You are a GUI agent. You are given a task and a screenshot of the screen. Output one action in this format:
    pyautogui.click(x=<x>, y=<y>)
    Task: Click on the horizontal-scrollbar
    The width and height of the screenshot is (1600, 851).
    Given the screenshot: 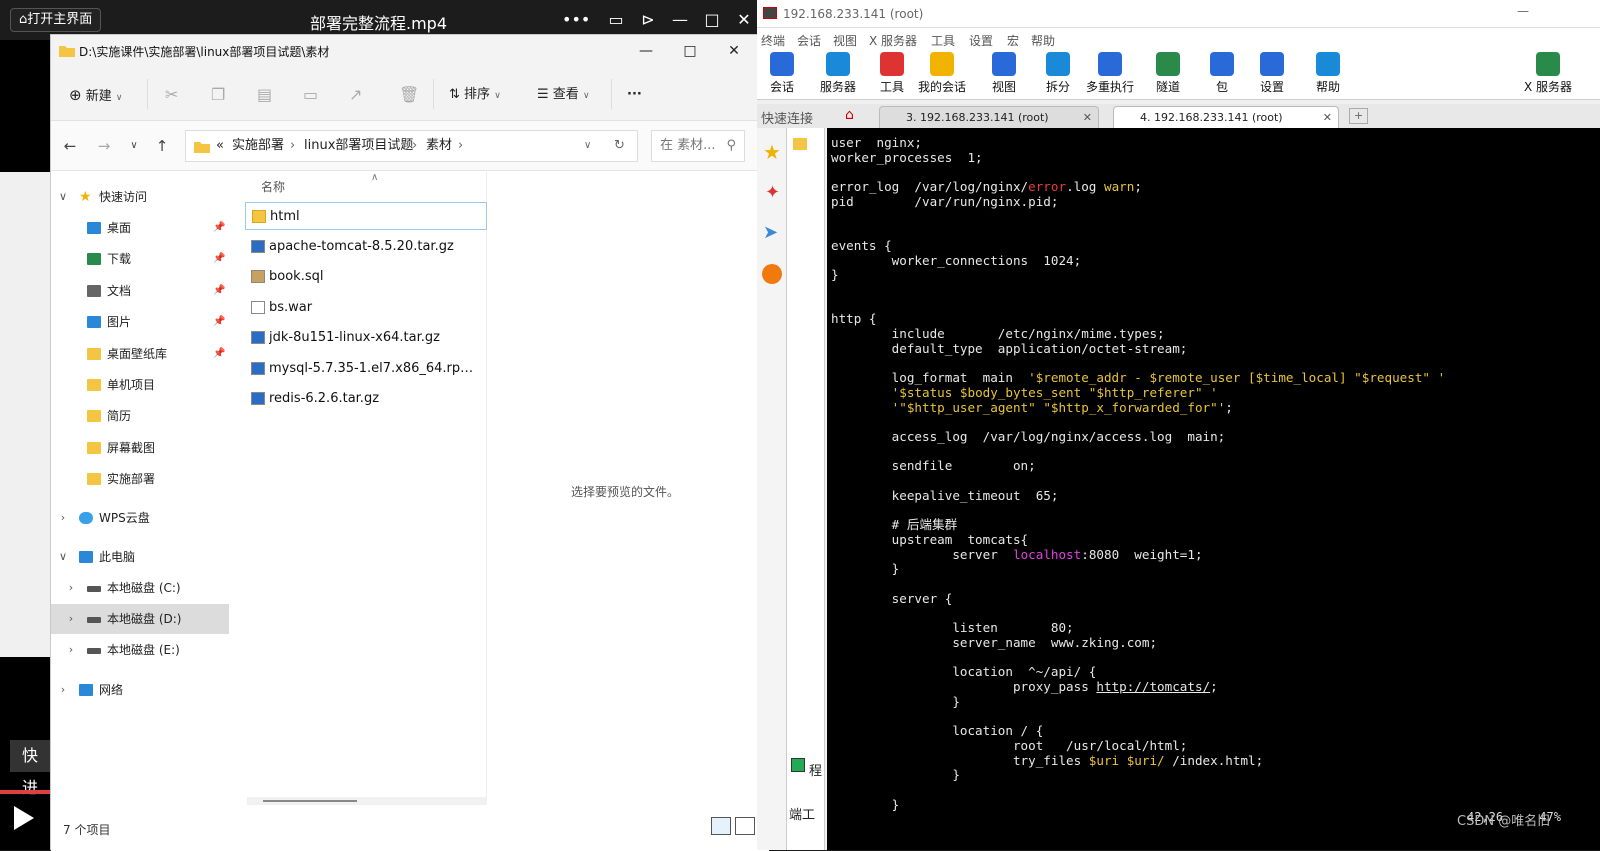 What is the action you would take?
    pyautogui.click(x=367, y=801)
    